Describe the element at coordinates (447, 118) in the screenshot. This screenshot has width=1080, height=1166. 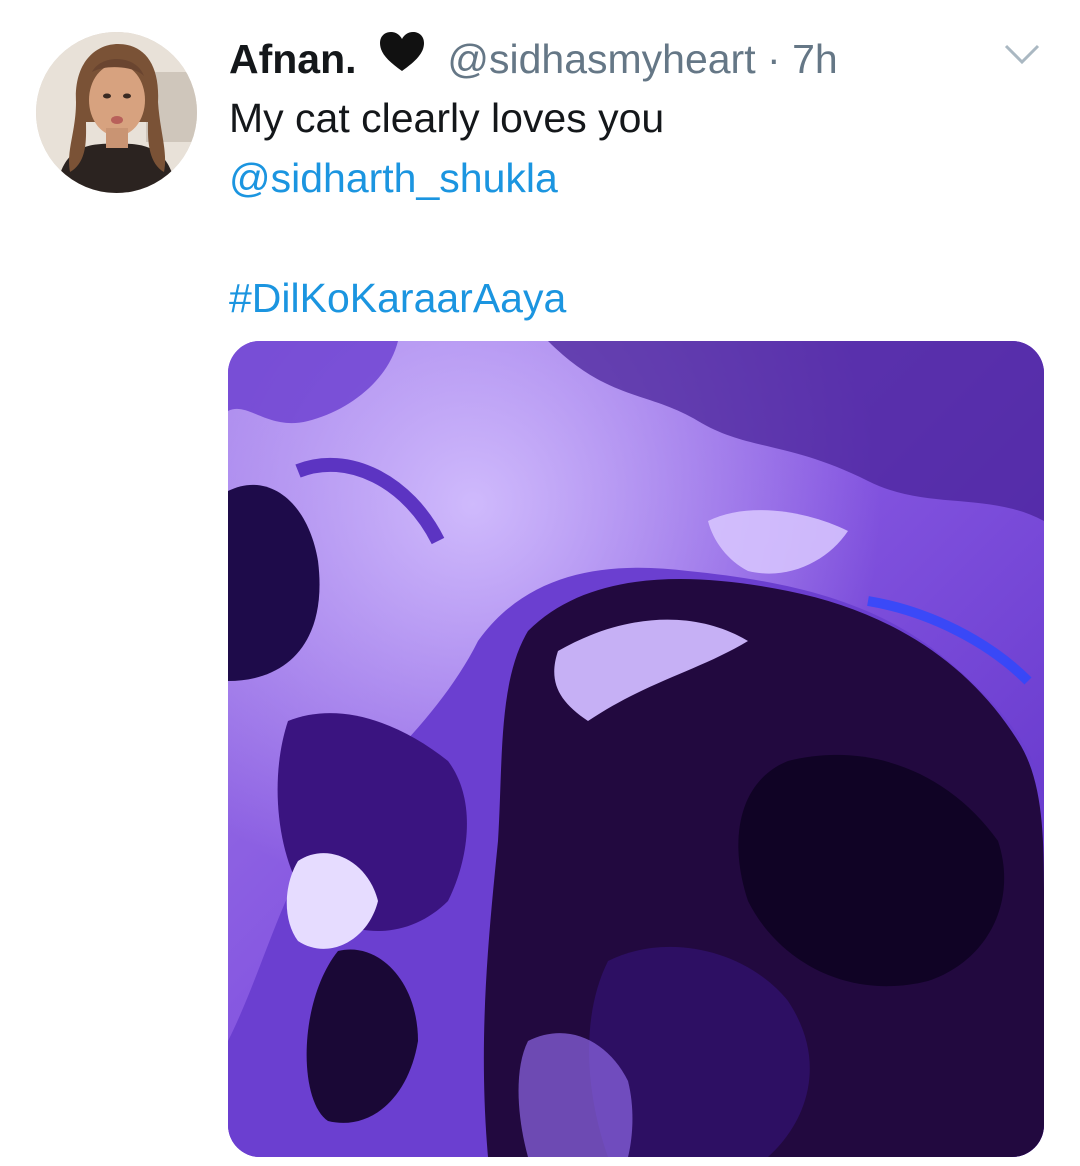
I see `tweet-text: My cat clearly loves you` at that location.